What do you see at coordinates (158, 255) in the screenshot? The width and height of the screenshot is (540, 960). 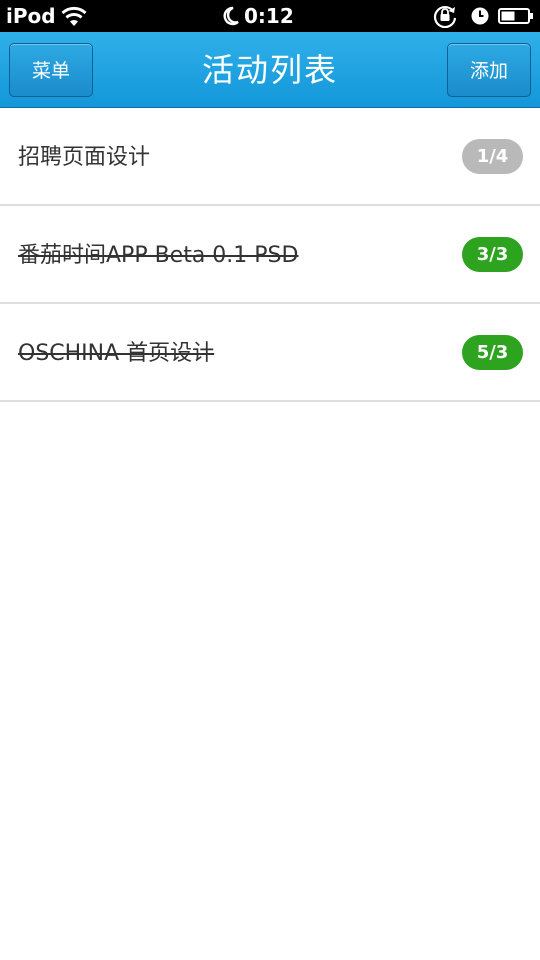 I see `activity-title: 番茄时间APP Beta 0.1 PSD` at bounding box center [158, 255].